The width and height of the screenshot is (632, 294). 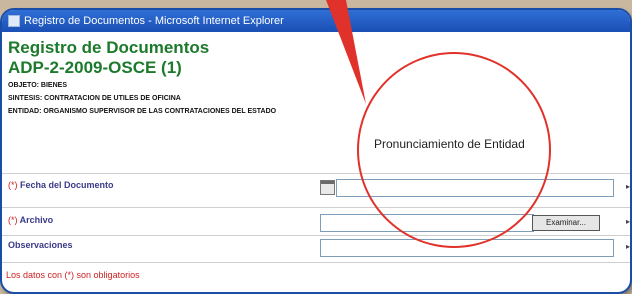 What do you see at coordinates (475, 188) in the screenshot?
I see `fecha-input` at bounding box center [475, 188].